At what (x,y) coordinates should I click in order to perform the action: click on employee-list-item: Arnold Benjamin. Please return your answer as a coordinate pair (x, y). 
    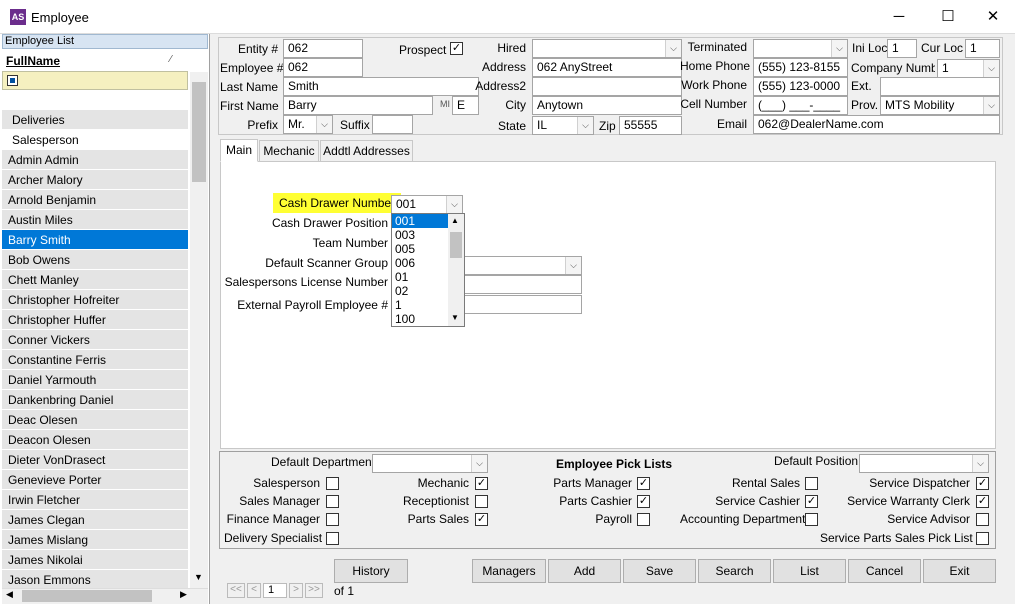
    Looking at the image, I should click on (95, 200).